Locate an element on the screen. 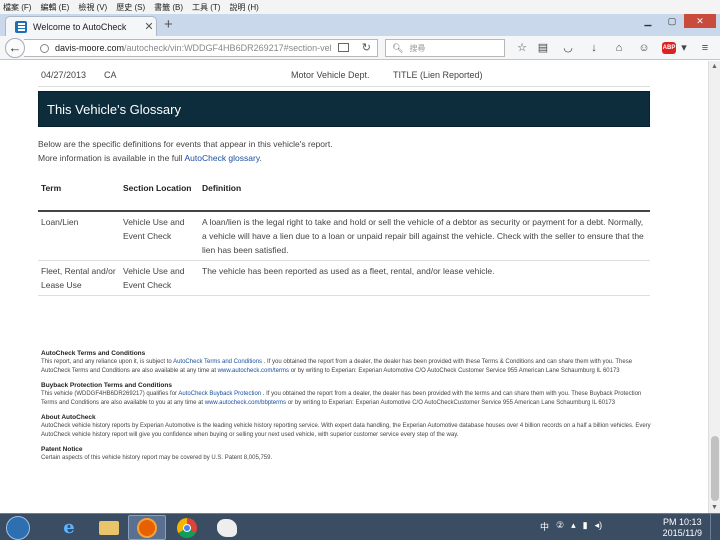 This screenshot has height=540, width=720. menu-bookmarks: 書籤 (B) is located at coordinates (168, 7).